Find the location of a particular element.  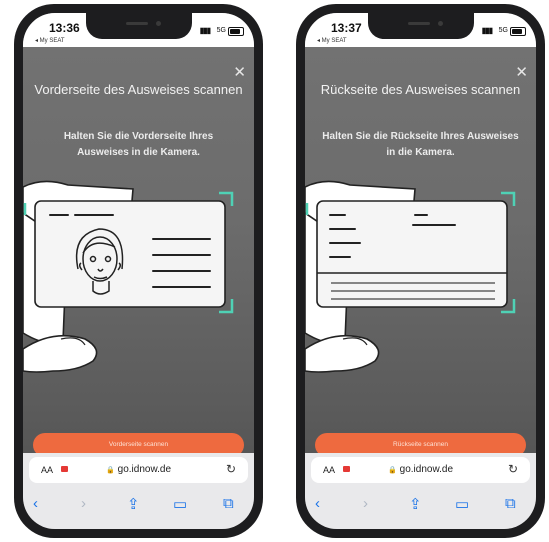

status-time: 13:37 is located at coordinates (346, 28).